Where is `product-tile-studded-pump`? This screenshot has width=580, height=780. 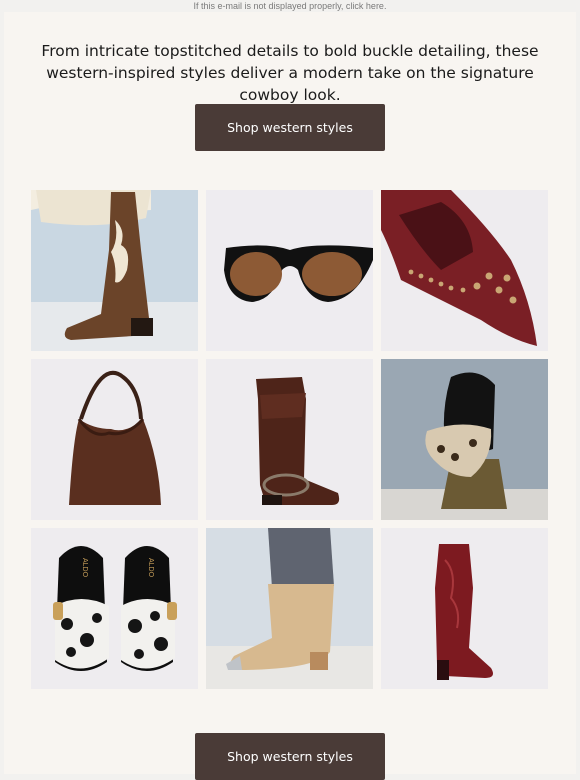 product-tile-studded-pump is located at coordinates (464, 270).